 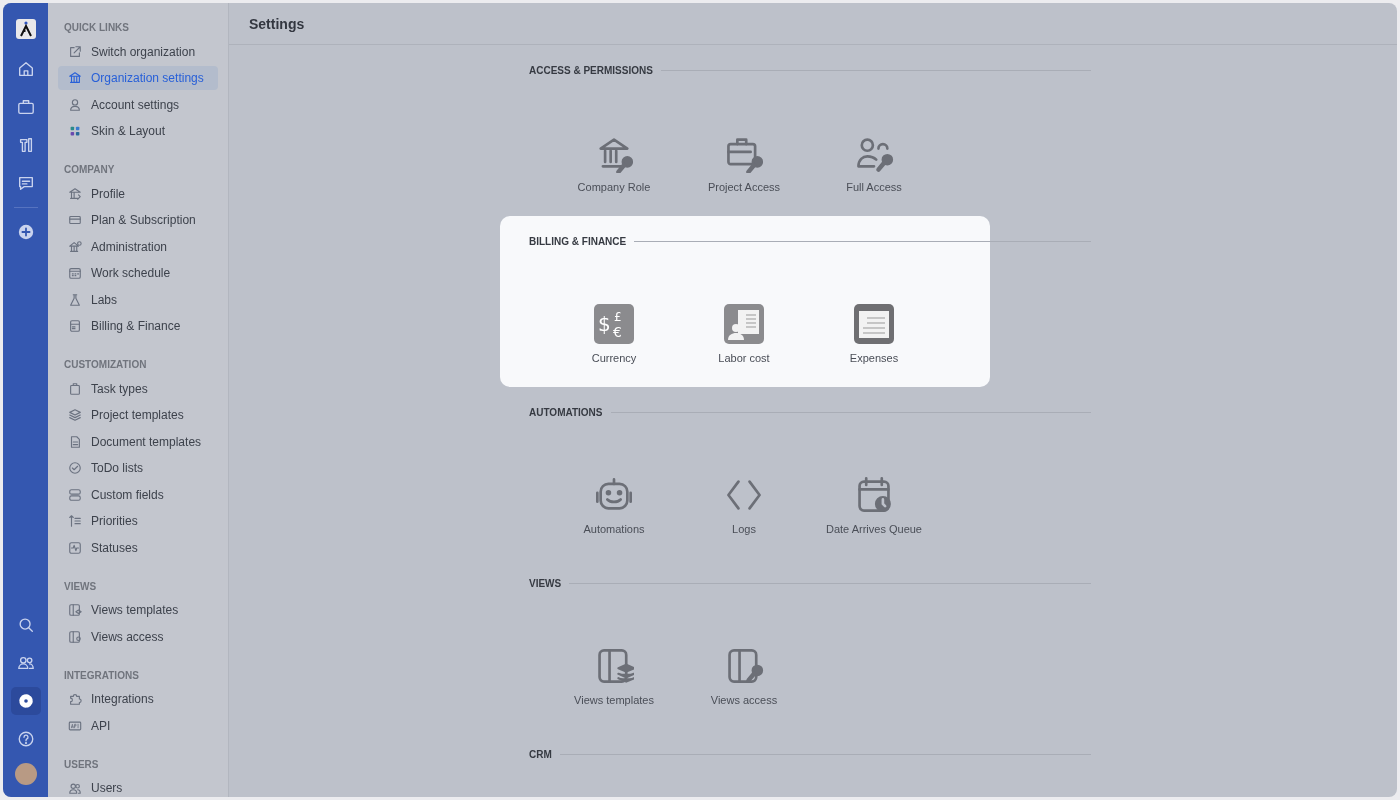 What do you see at coordinates (75, 220) in the screenshot?
I see `card-icon` at bounding box center [75, 220].